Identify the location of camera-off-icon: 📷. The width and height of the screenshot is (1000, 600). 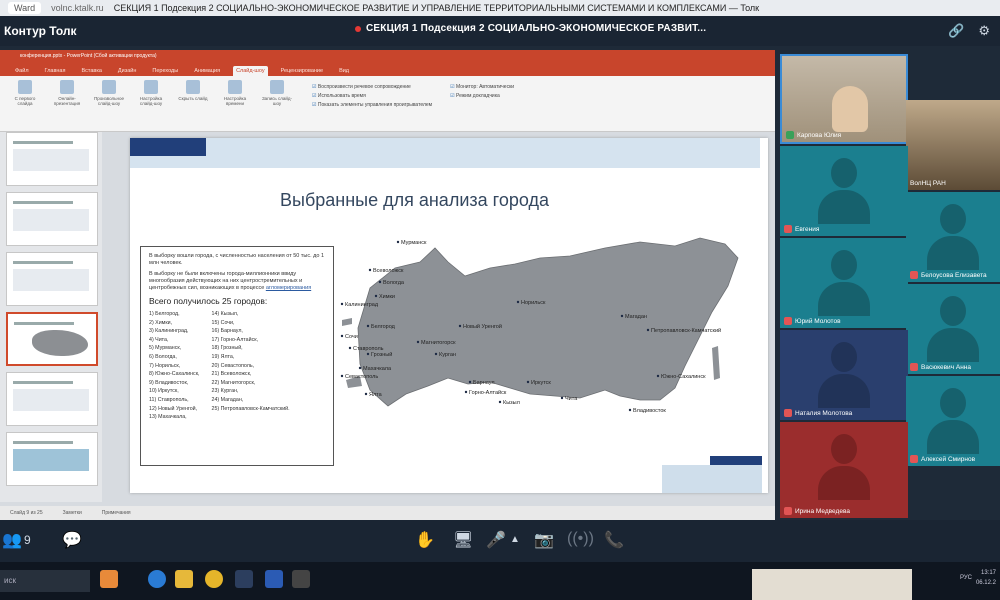
(544, 540).